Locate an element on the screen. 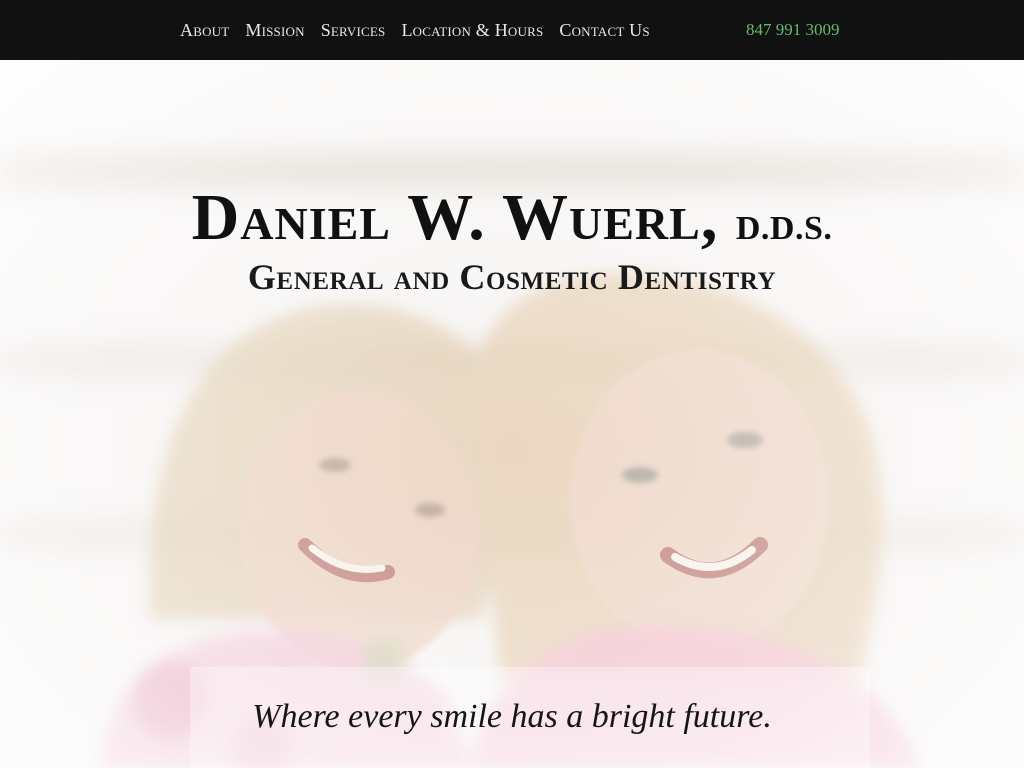  phone-number-link: 847 991 3009 is located at coordinates (793, 30).